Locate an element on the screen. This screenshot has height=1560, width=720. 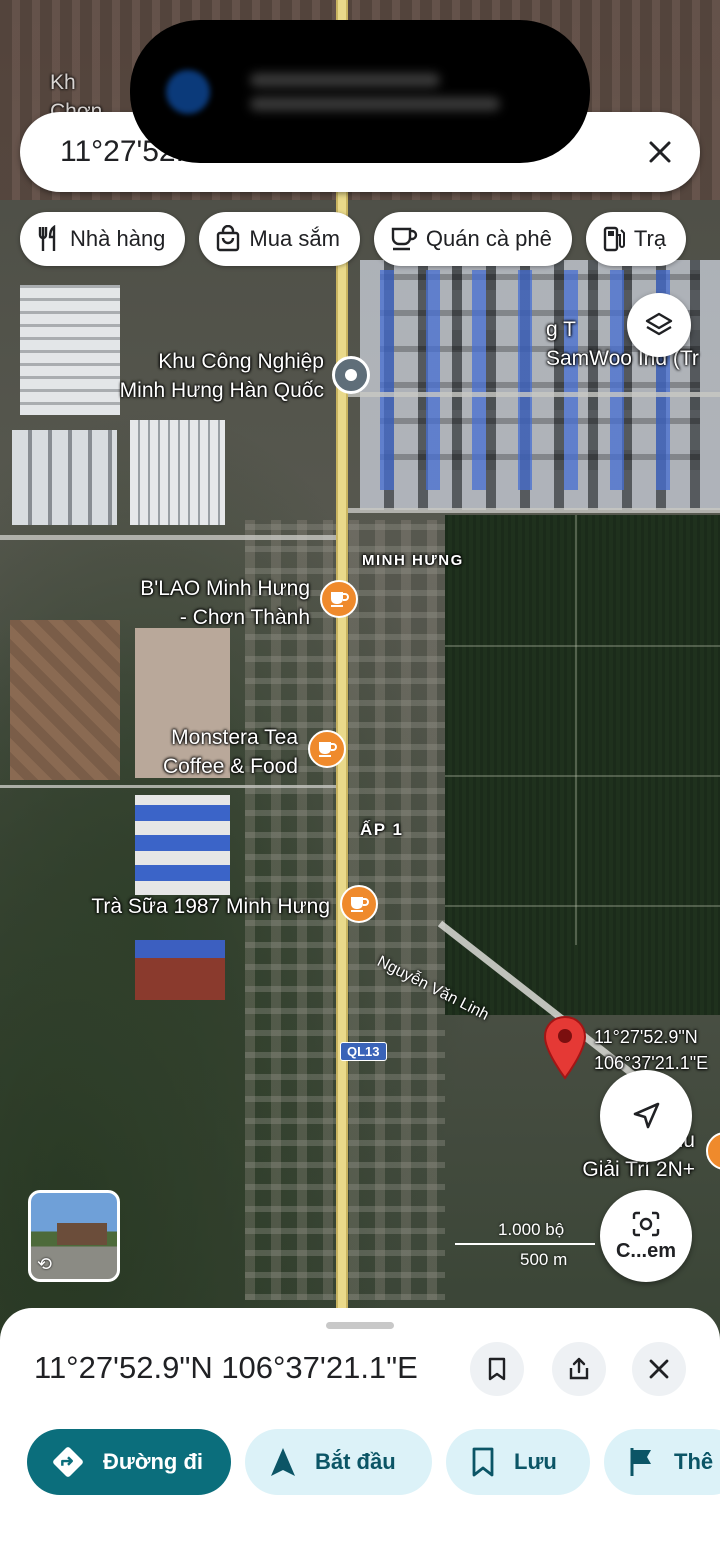
restaurant-icon is located at coordinates (47, 238).